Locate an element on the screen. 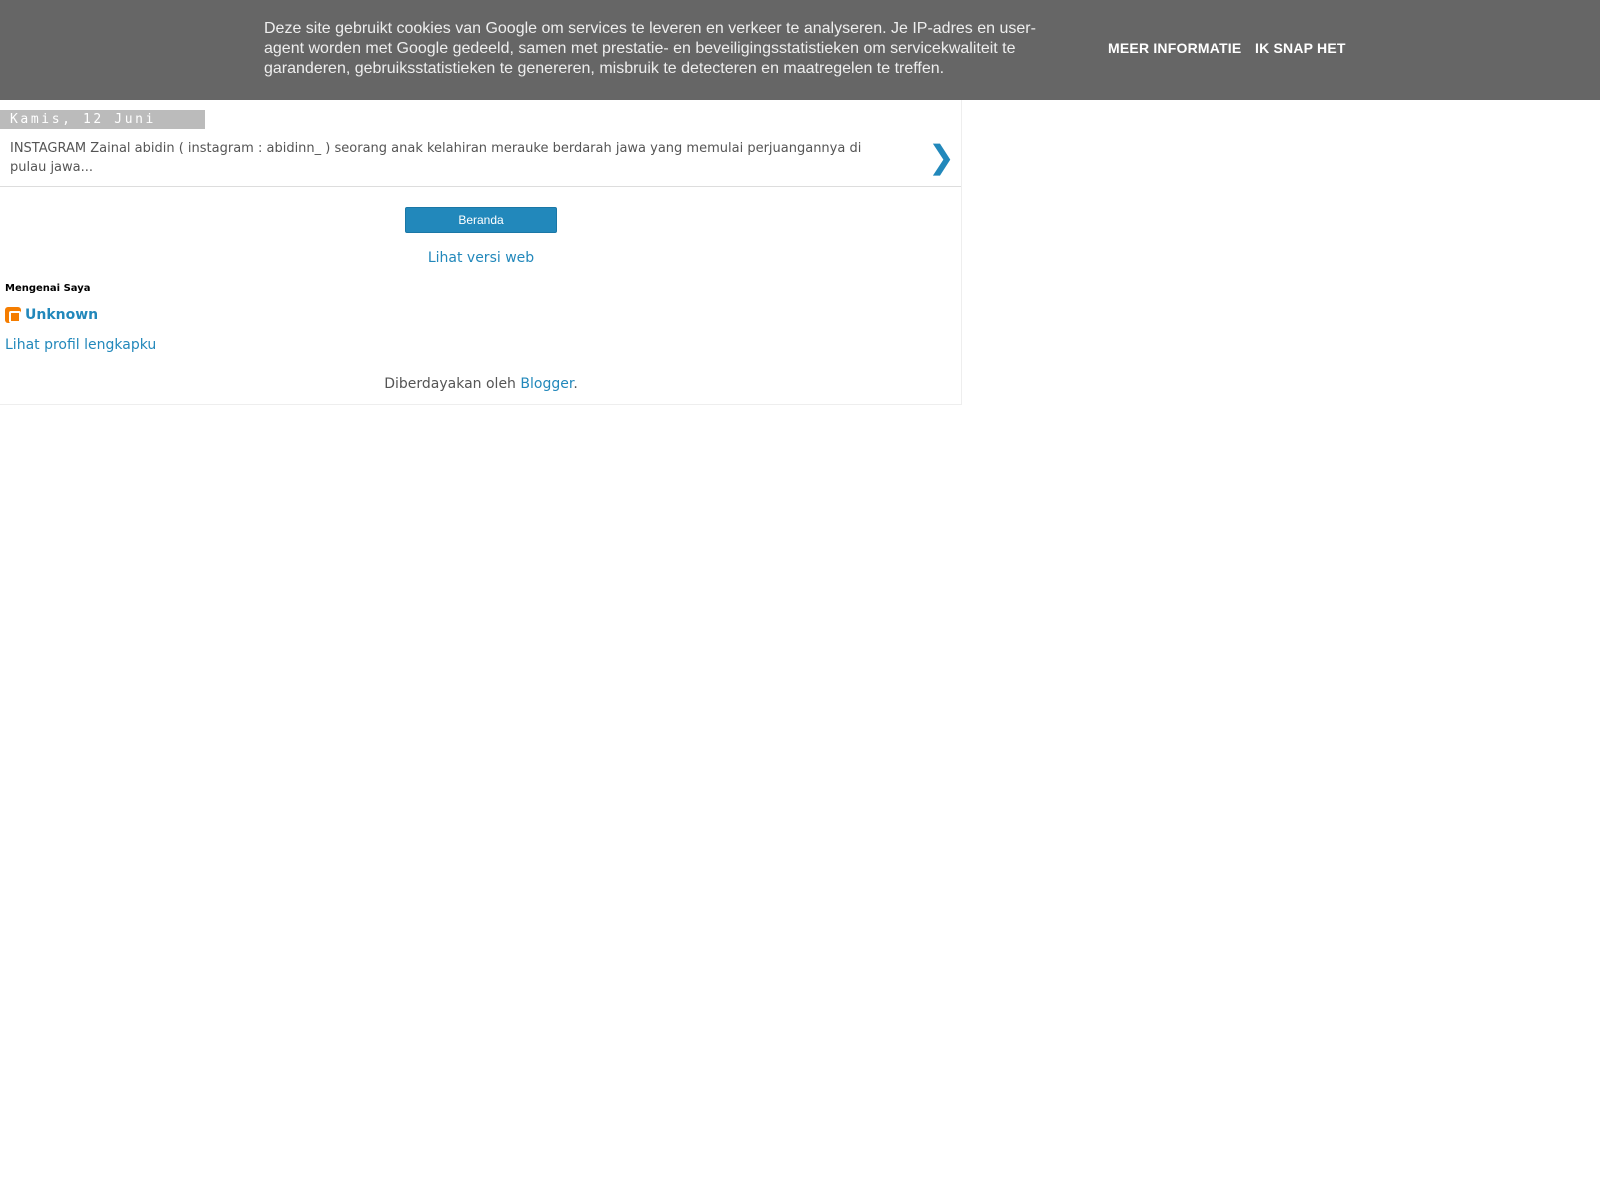 The image size is (1600, 1200). web-version-link: Lihat versi web is located at coordinates (481, 258).